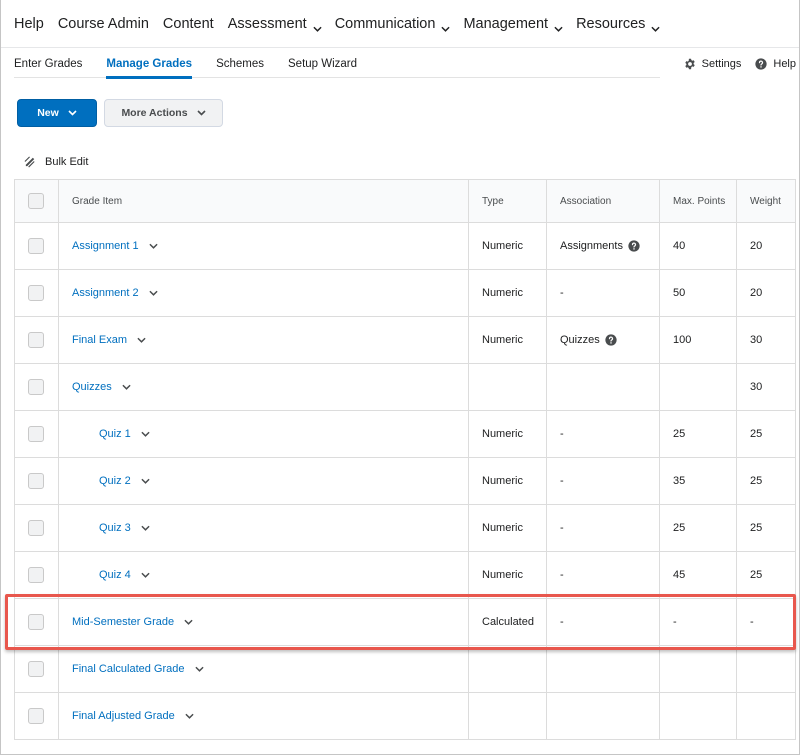 This screenshot has height=755, width=800. What do you see at coordinates (48, 64) in the screenshot?
I see `tab-enter-grades: Enter Grades` at bounding box center [48, 64].